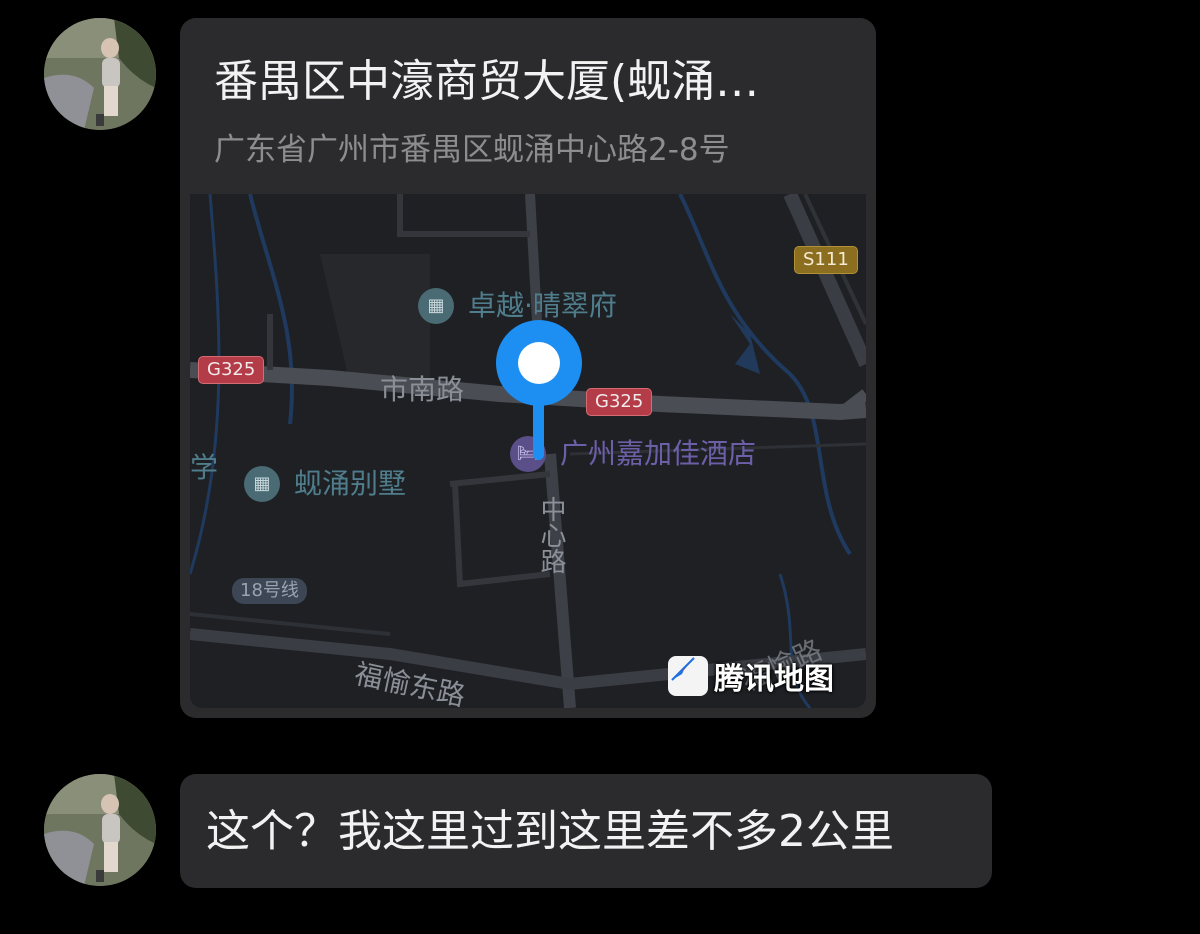  Describe the element at coordinates (826, 260) in the screenshot. I see `provincial-road-badge: S111` at that location.